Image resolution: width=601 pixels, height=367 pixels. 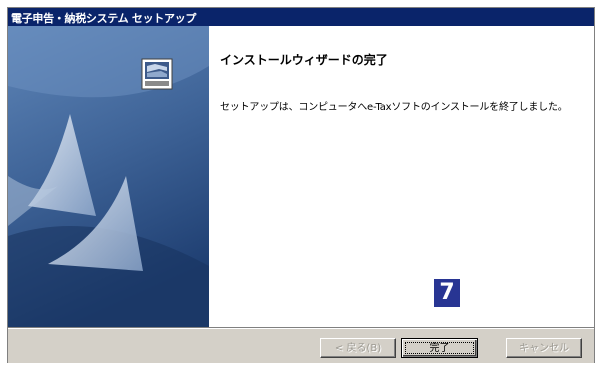 I want to click on wizard-message: セットアップは、コンピュータへe-Taxソフトのインストールを終了しました。, so click(x=394, y=107).